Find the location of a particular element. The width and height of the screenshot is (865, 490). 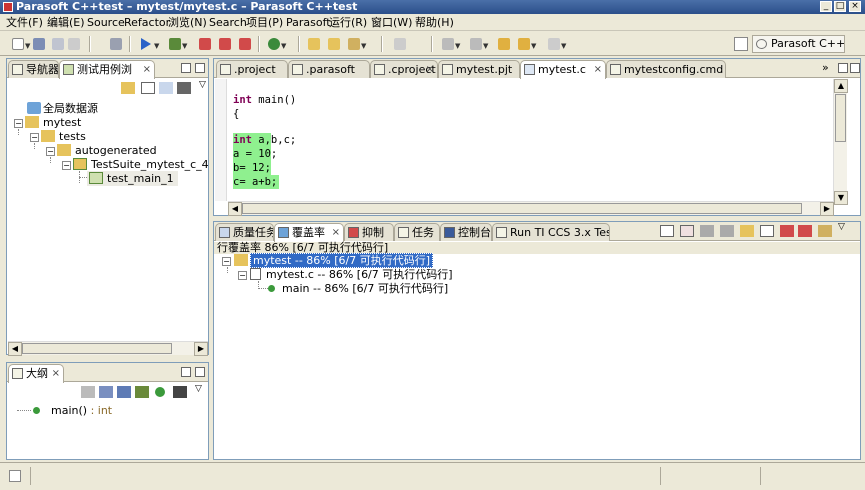

tree-item: tests is located at coordinates (63, 136).